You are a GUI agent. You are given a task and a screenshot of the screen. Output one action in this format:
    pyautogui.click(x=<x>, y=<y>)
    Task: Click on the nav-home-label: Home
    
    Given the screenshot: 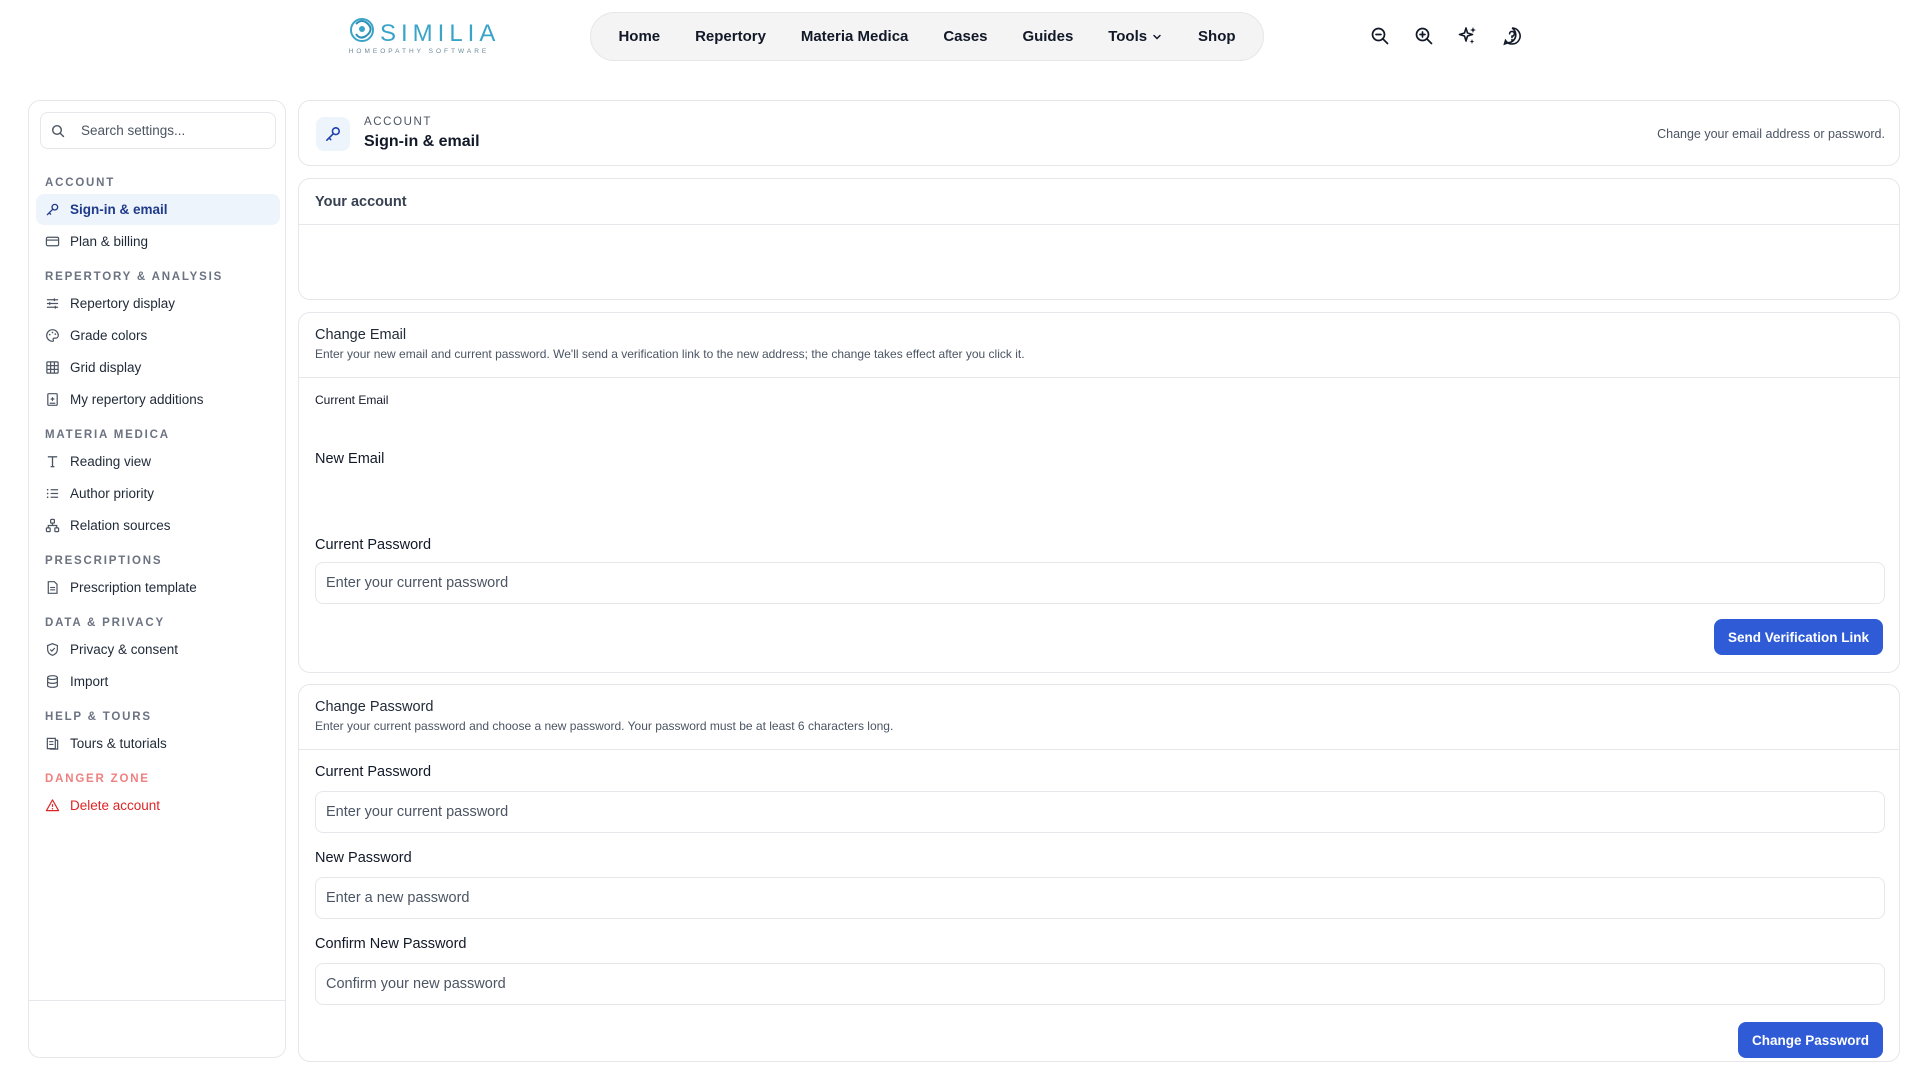 What is the action you would take?
    pyautogui.click(x=639, y=36)
    